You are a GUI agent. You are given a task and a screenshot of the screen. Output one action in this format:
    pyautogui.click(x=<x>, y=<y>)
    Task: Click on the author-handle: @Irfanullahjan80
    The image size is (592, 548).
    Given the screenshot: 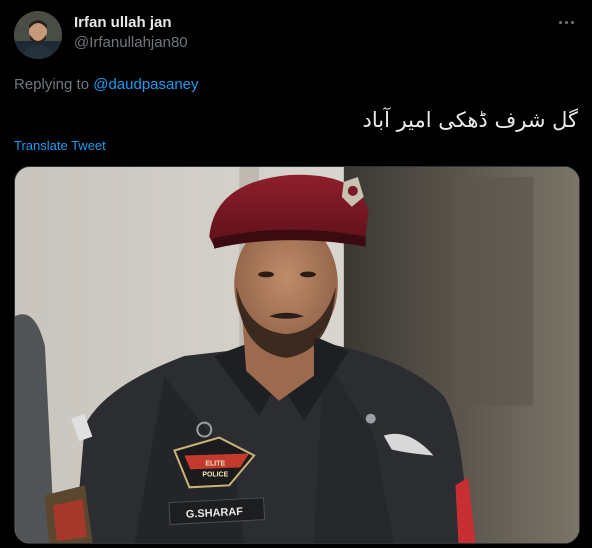 What is the action you would take?
    pyautogui.click(x=131, y=42)
    